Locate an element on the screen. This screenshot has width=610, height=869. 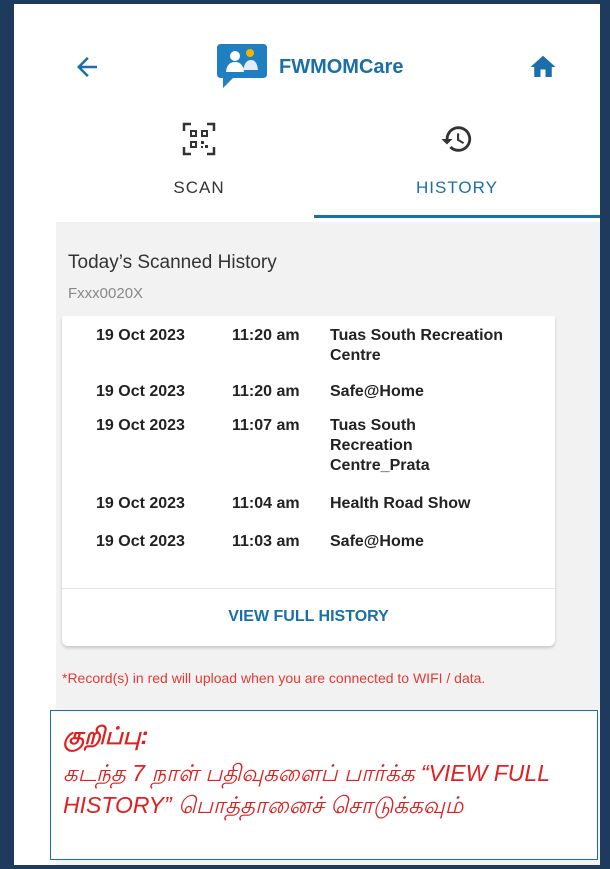
history-clock-icon is located at coordinates (456, 139).